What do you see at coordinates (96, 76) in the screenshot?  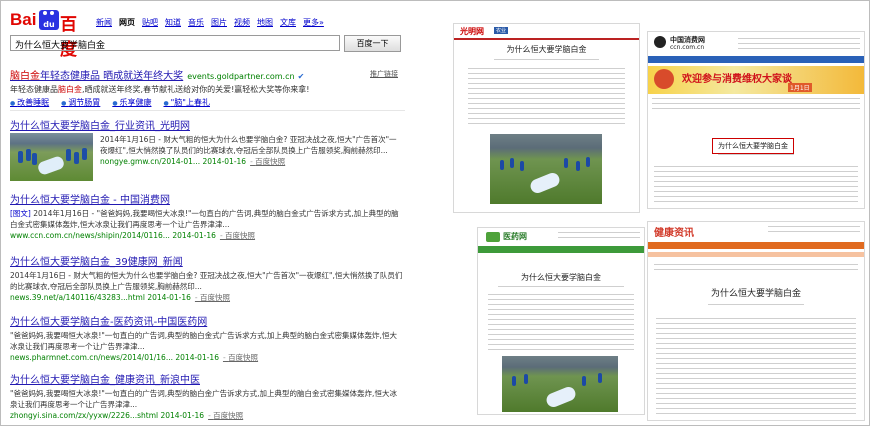 I see `ad-title: 脑白金年轻态健康品 晒成就送年终大奖` at bounding box center [96, 76].